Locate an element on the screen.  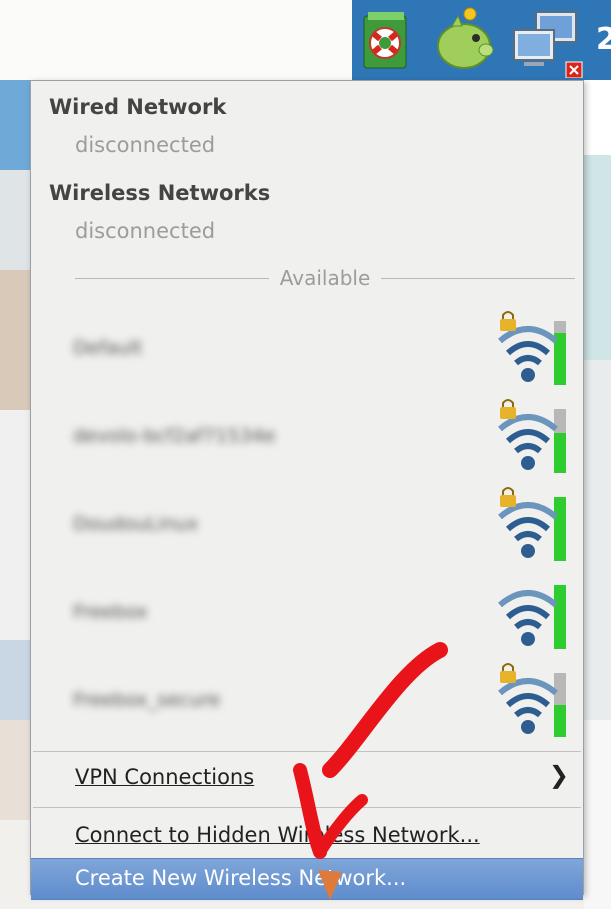
network-disconnected-icon is located at coordinates (548, 43).